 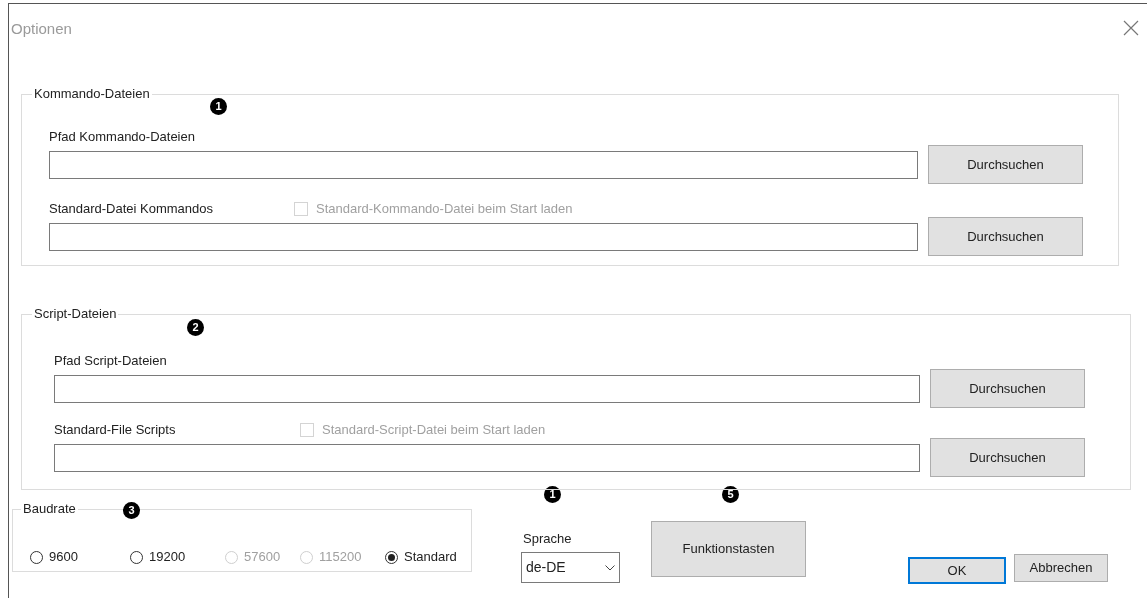 I want to click on caret-icon, so click(x=610, y=567).